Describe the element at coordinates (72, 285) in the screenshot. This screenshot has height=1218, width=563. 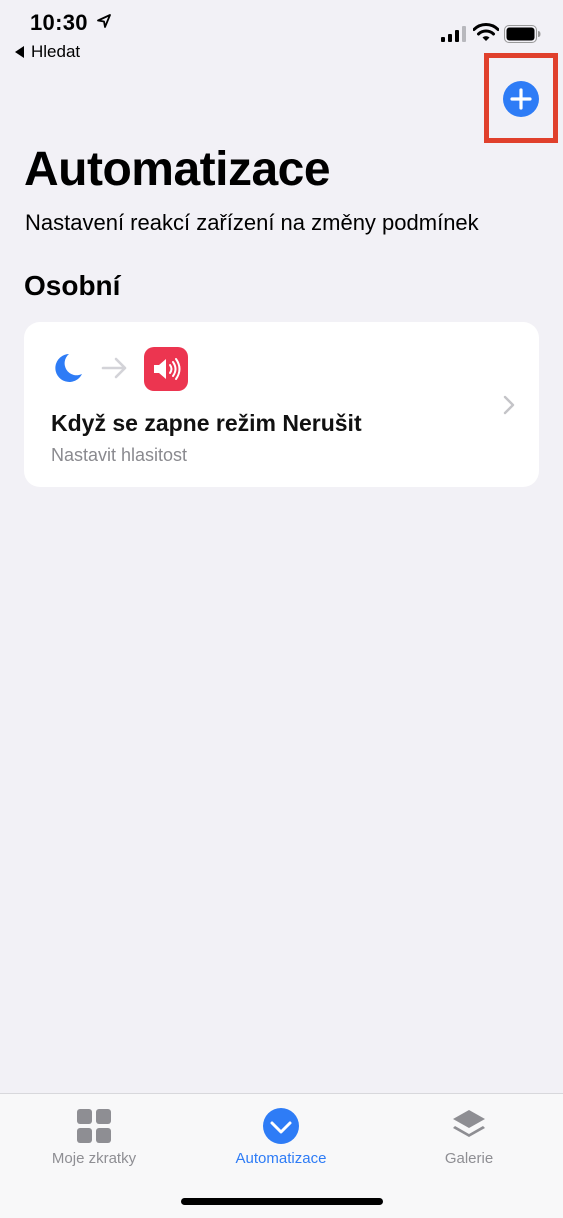
I see `section-title-personal: Osobní` at that location.